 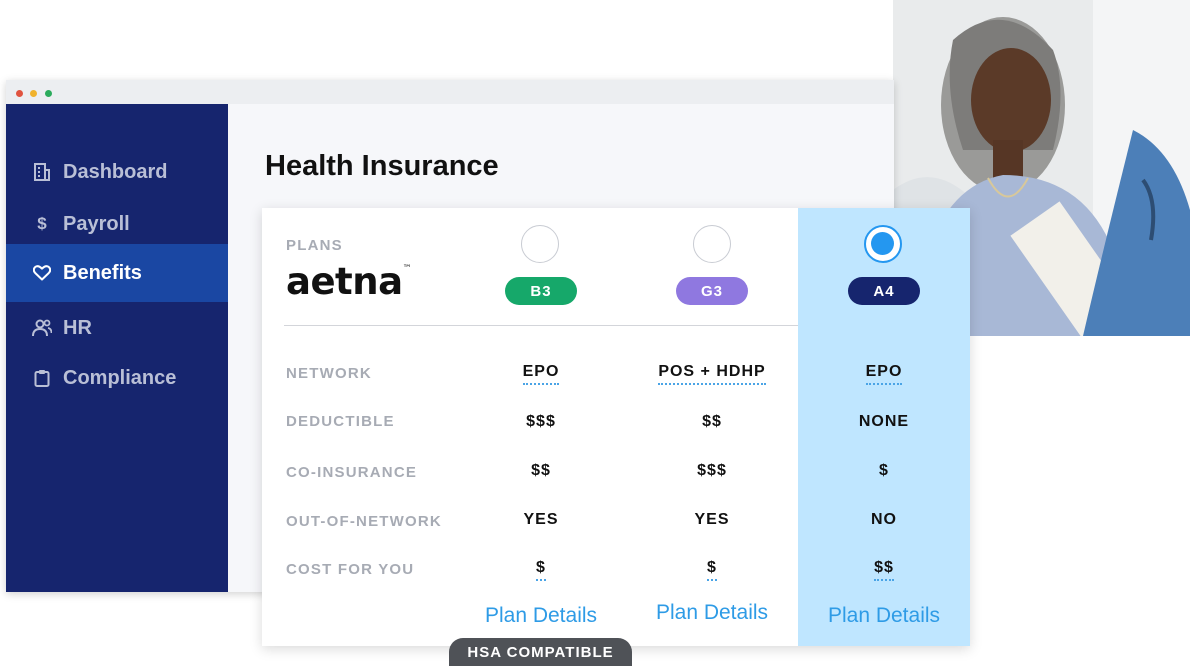 I want to click on coinsurance-b3: $$, so click(x=541, y=470).